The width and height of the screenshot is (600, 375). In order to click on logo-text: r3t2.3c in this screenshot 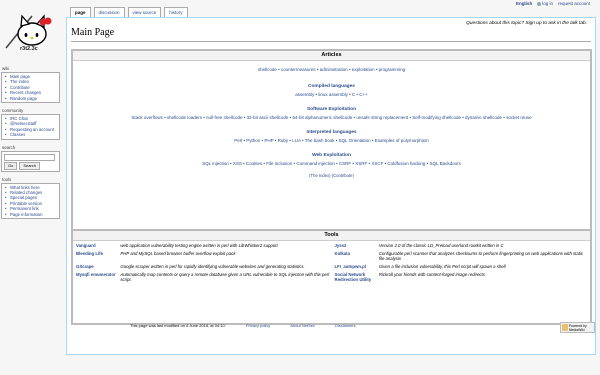, I will do `click(29, 49)`.